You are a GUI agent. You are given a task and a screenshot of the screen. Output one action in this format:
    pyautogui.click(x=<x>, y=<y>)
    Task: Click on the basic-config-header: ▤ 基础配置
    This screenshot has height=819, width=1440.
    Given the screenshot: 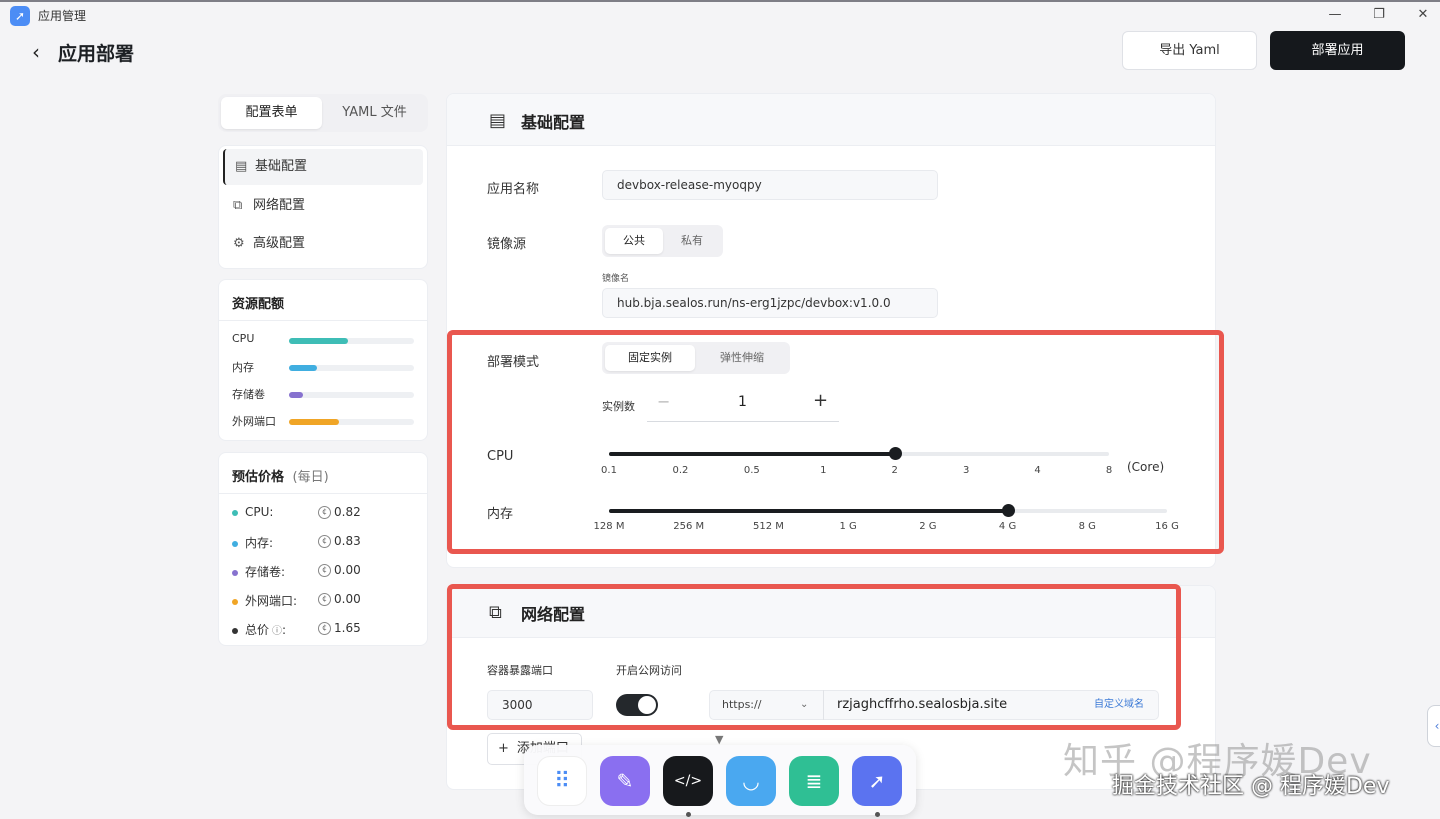 What is the action you would take?
    pyautogui.click(x=831, y=120)
    